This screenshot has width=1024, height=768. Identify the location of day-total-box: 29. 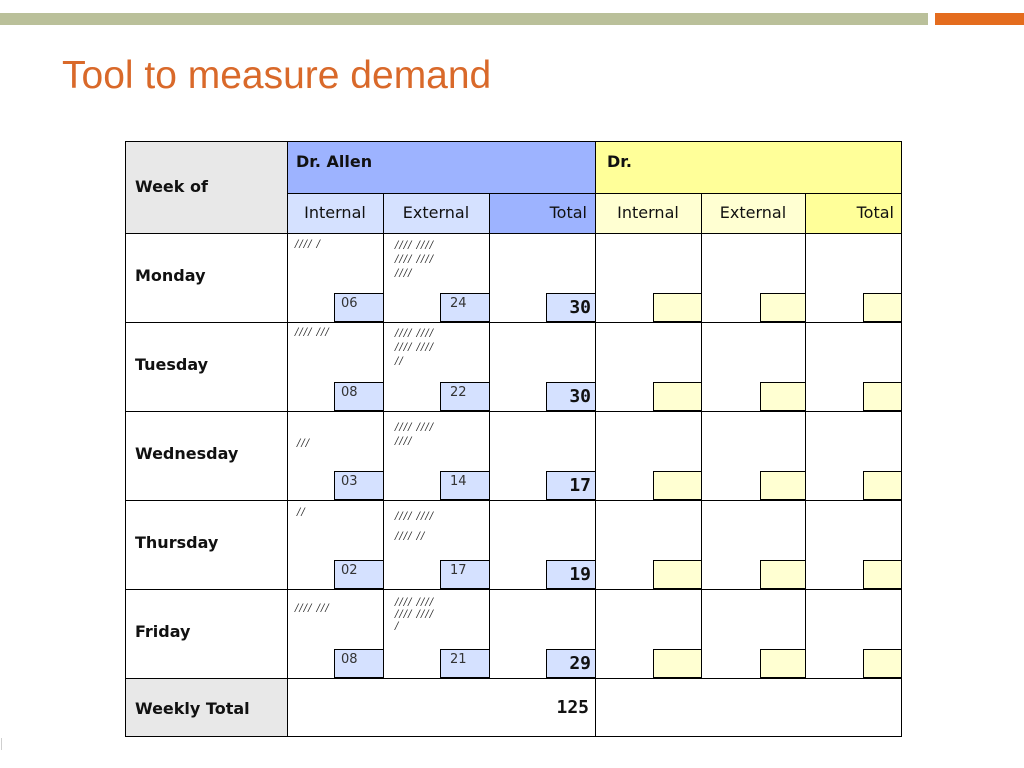
(571, 663).